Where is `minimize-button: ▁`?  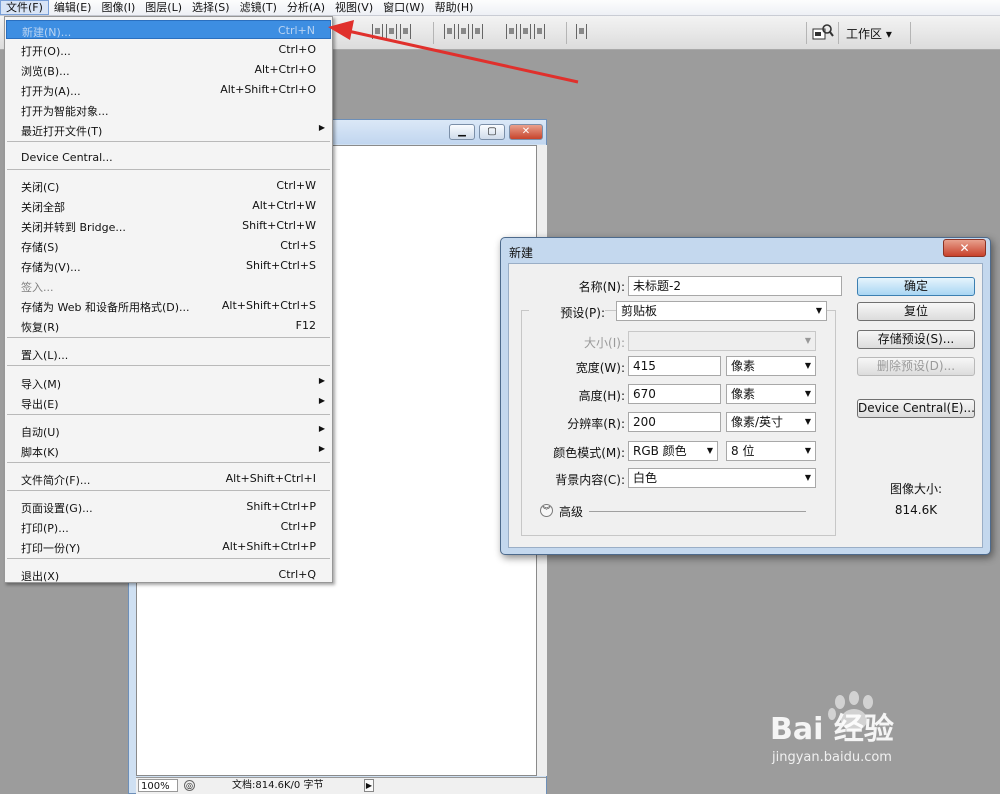
minimize-button: ▁ is located at coordinates (462, 132).